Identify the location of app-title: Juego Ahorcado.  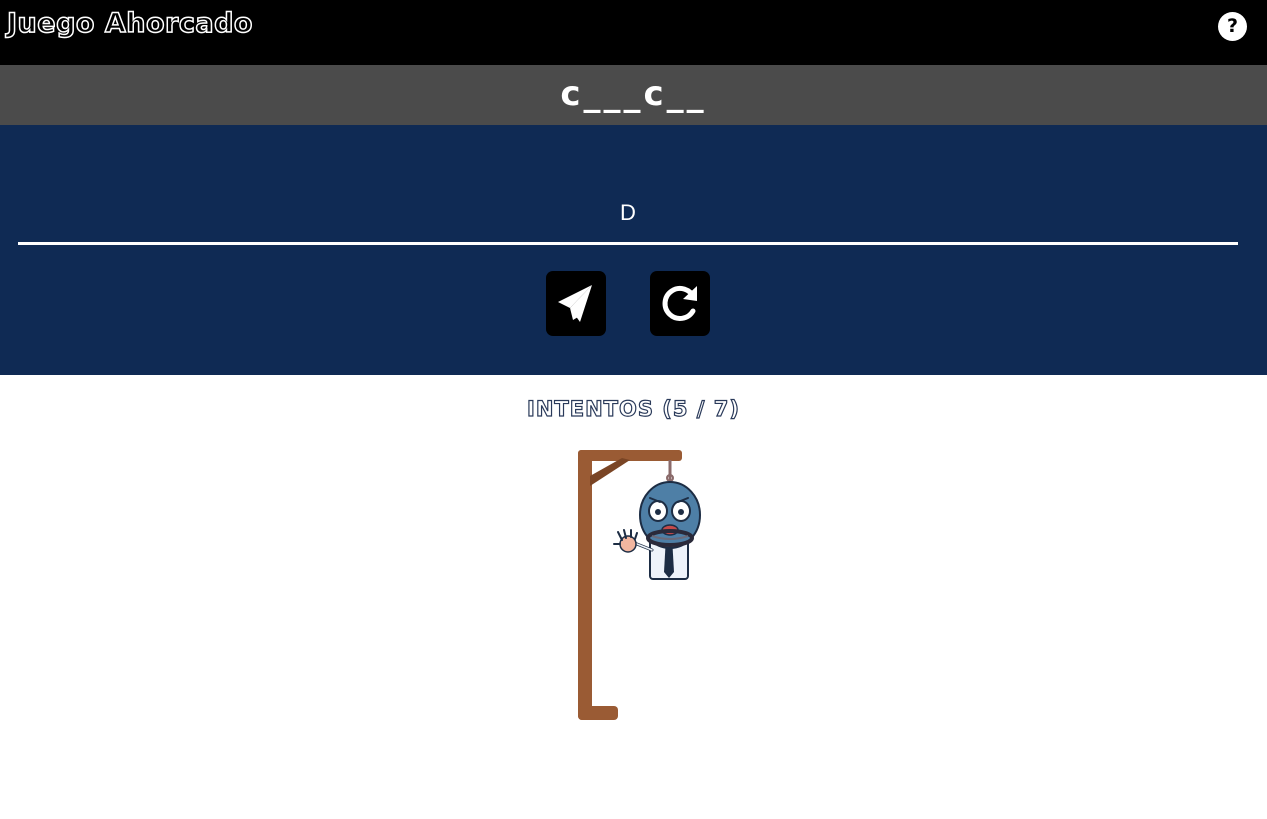
(129, 23).